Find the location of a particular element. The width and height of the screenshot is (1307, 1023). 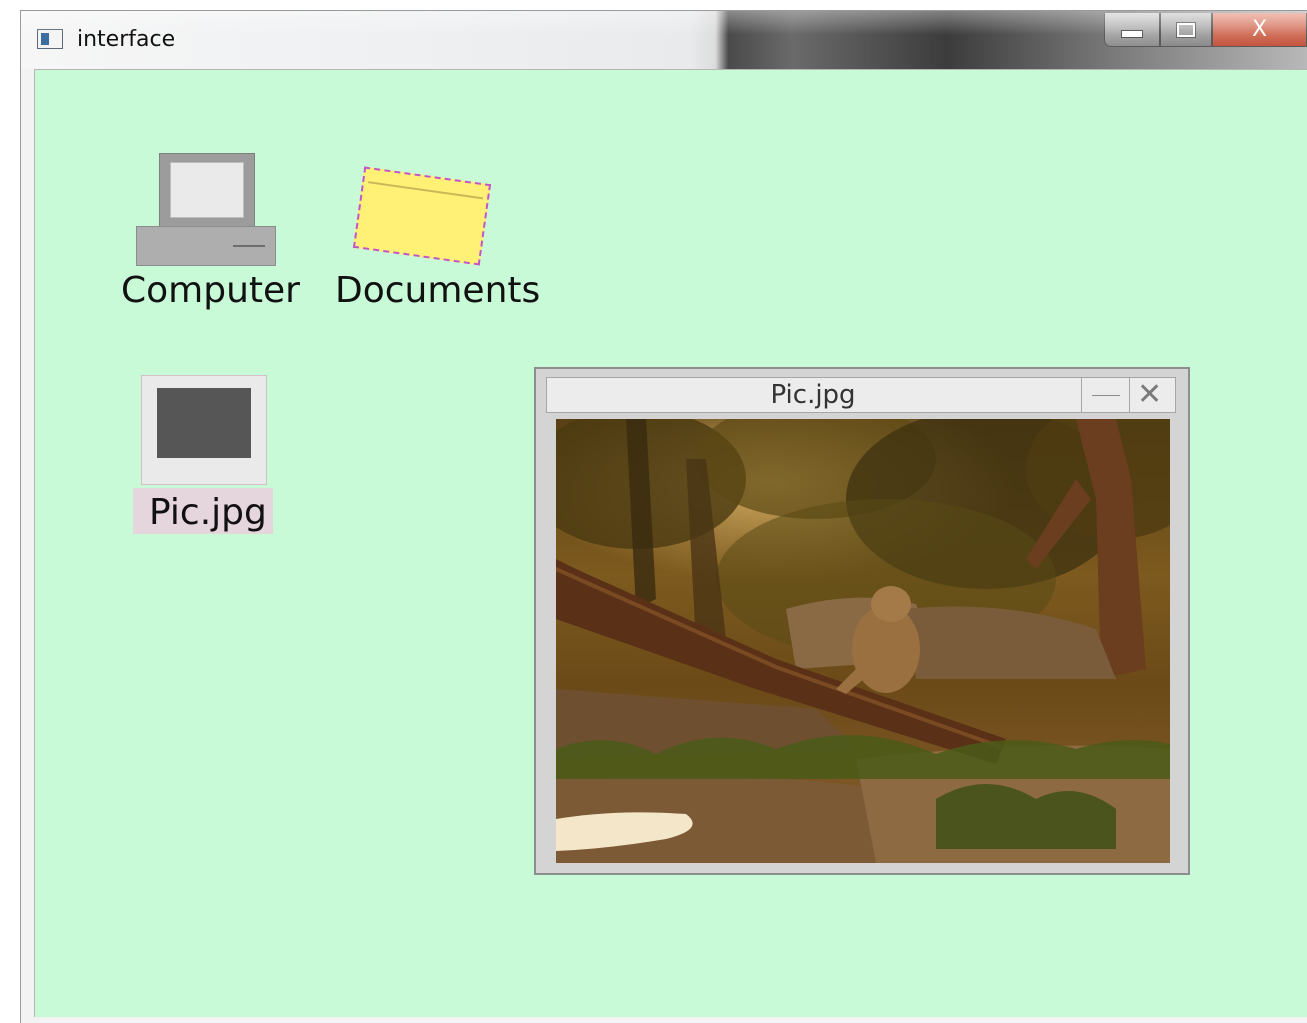

window-close-button: X is located at coordinates (1259, 30).